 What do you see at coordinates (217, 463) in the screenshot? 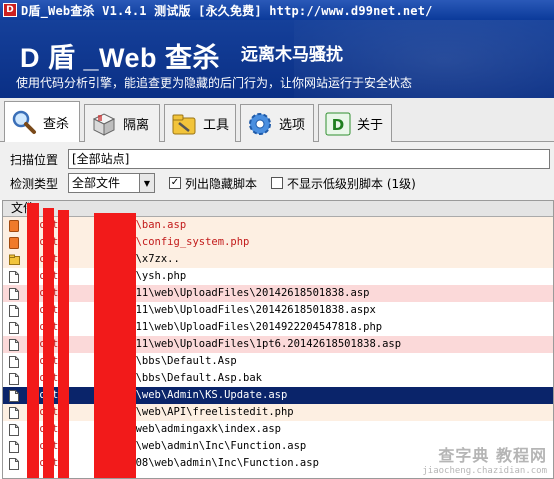
I see `file-path-tail: n1108\web\admin\Inc\Function.asp` at bounding box center [217, 463].